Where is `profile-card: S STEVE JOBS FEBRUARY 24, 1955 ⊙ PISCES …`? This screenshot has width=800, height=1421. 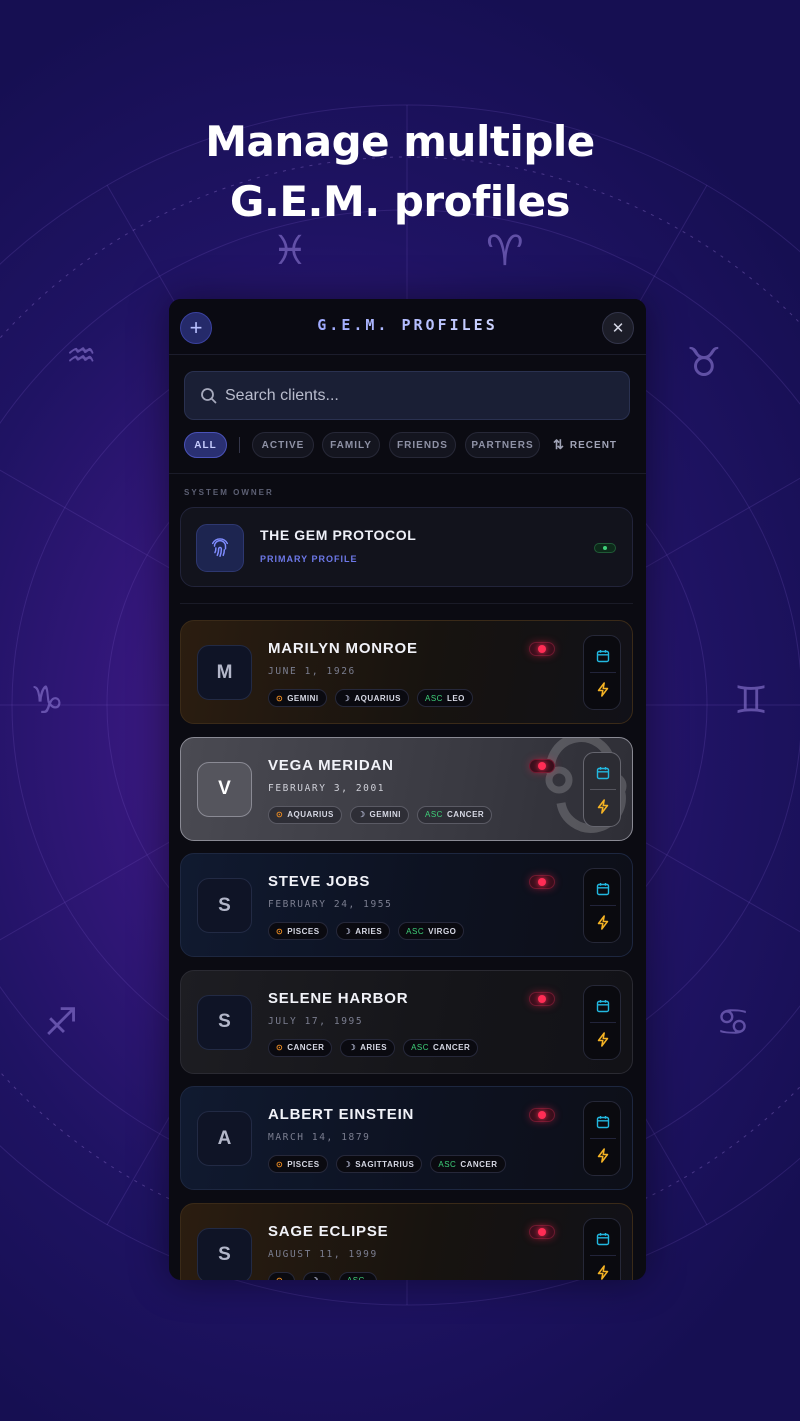 profile-card: S STEVE JOBS FEBRUARY 24, 1955 ⊙ PISCES … is located at coordinates (406, 905).